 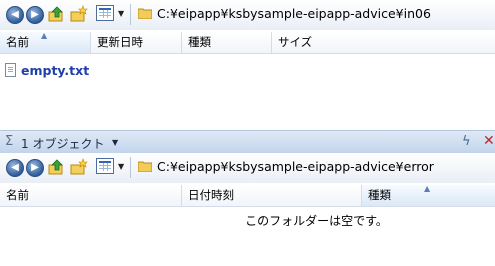 I want to click on column-date: 日付時刻, so click(x=272, y=195).